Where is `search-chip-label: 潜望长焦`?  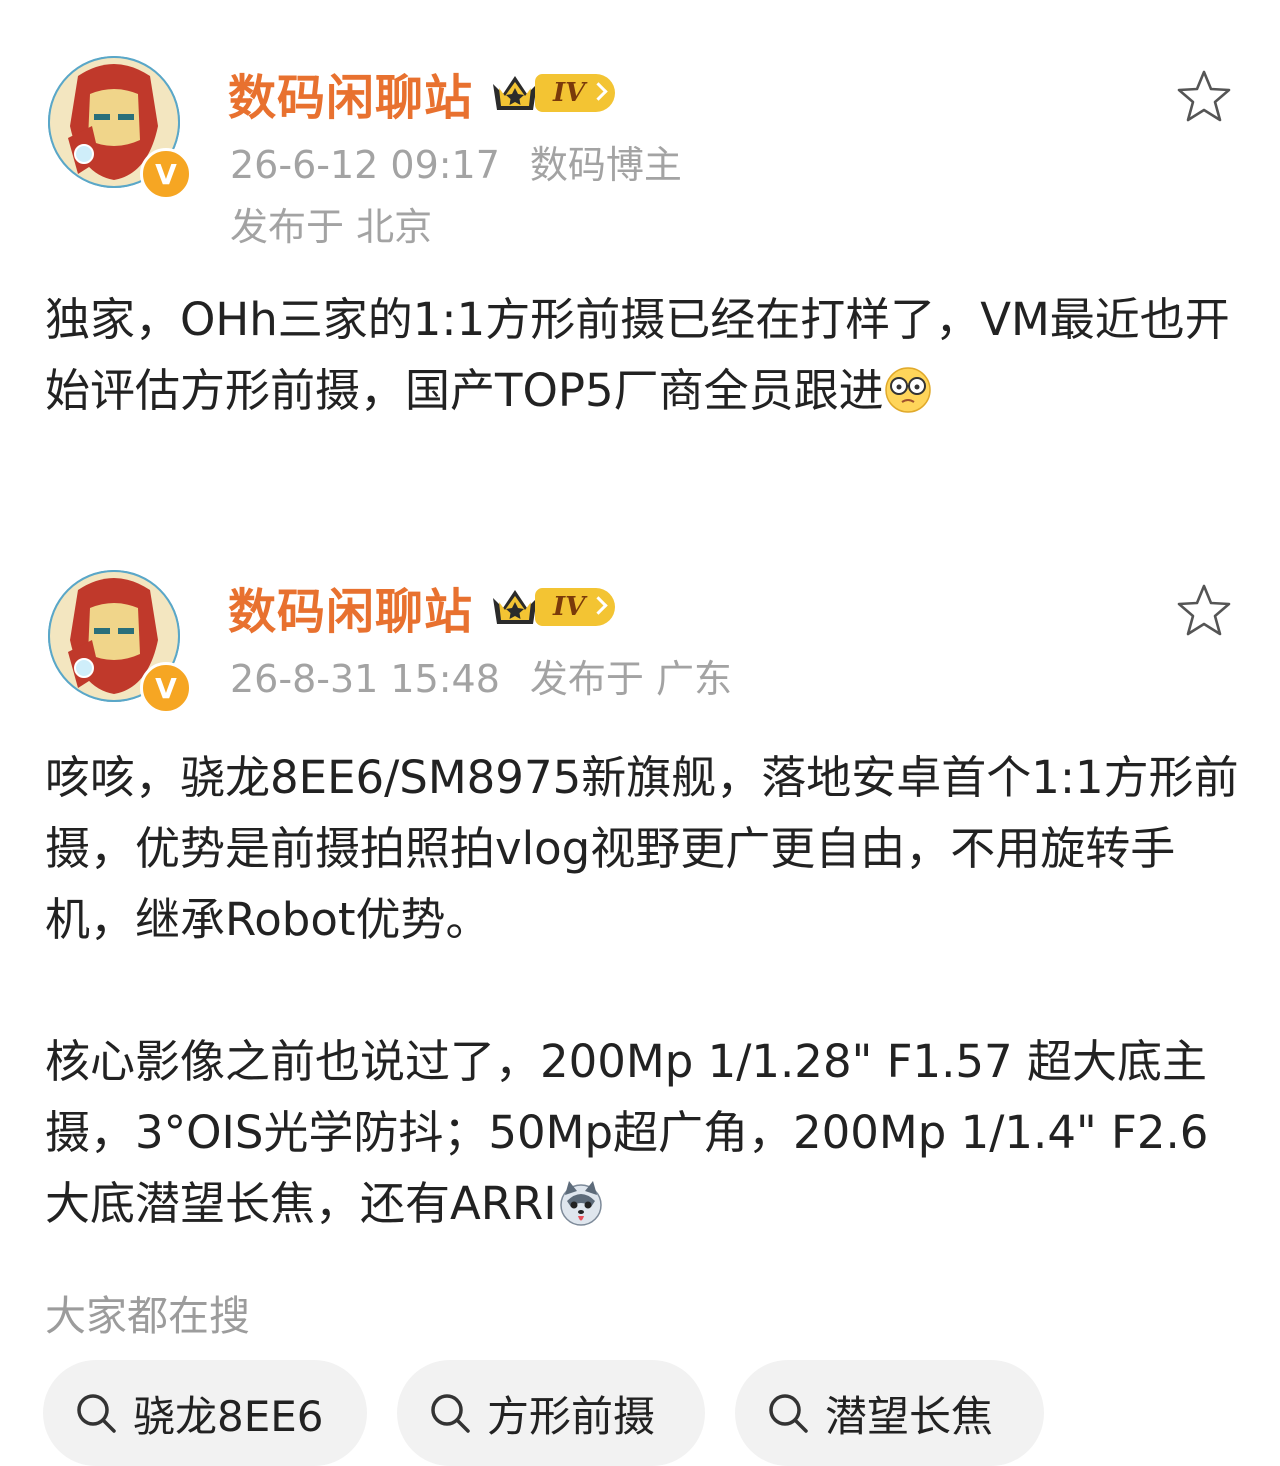 search-chip-label: 潜望长焦 is located at coordinates (909, 1416).